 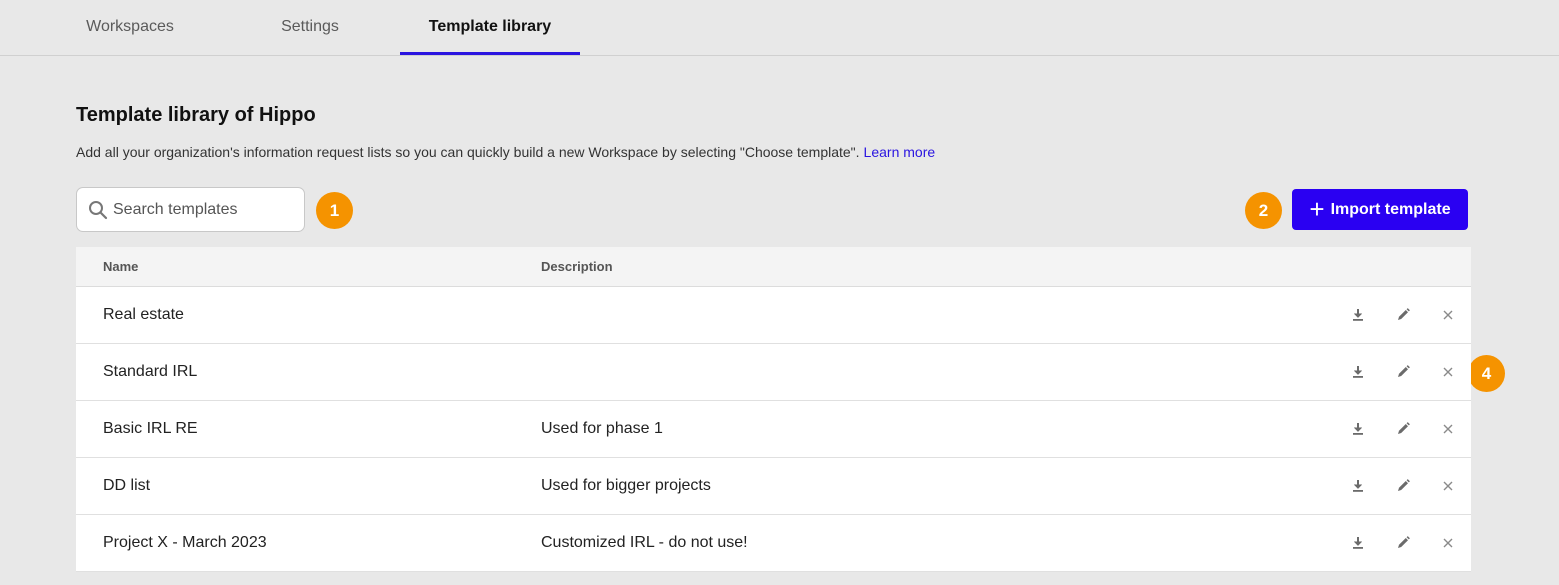 What do you see at coordinates (120, 266) in the screenshot?
I see `column-header-name: Name` at bounding box center [120, 266].